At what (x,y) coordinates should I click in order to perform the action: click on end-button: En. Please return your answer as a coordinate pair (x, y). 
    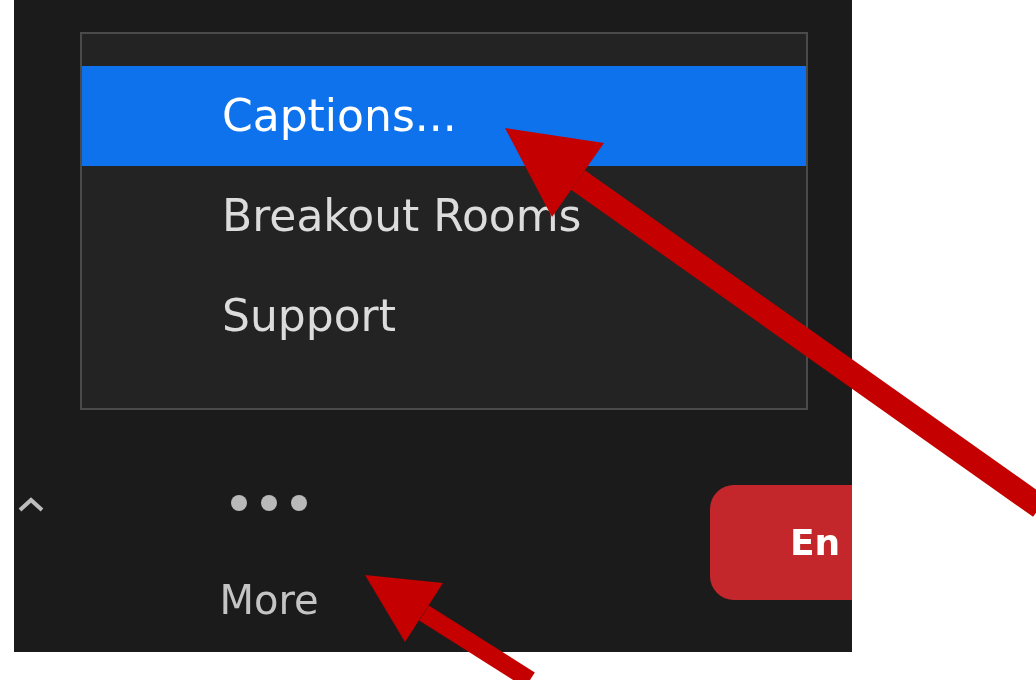
    Looking at the image, I should click on (781, 542).